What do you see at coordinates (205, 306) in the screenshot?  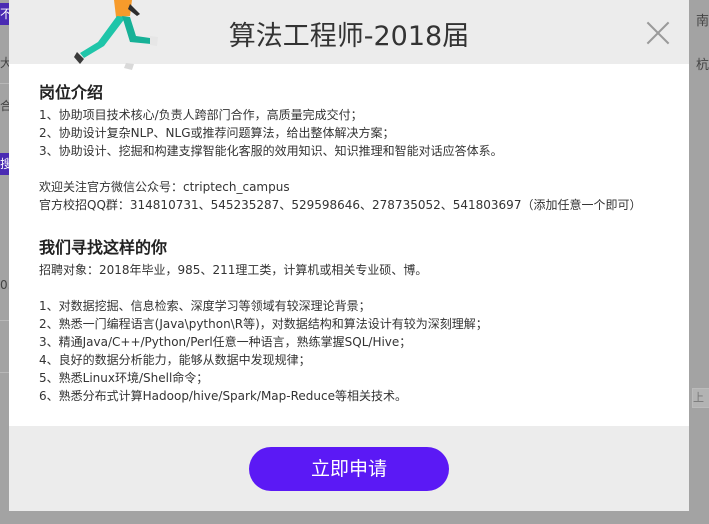 I see `requirement-line: 1、对数据挖掘、信息检索、深度学习等领域有较深理论背景；` at bounding box center [205, 306].